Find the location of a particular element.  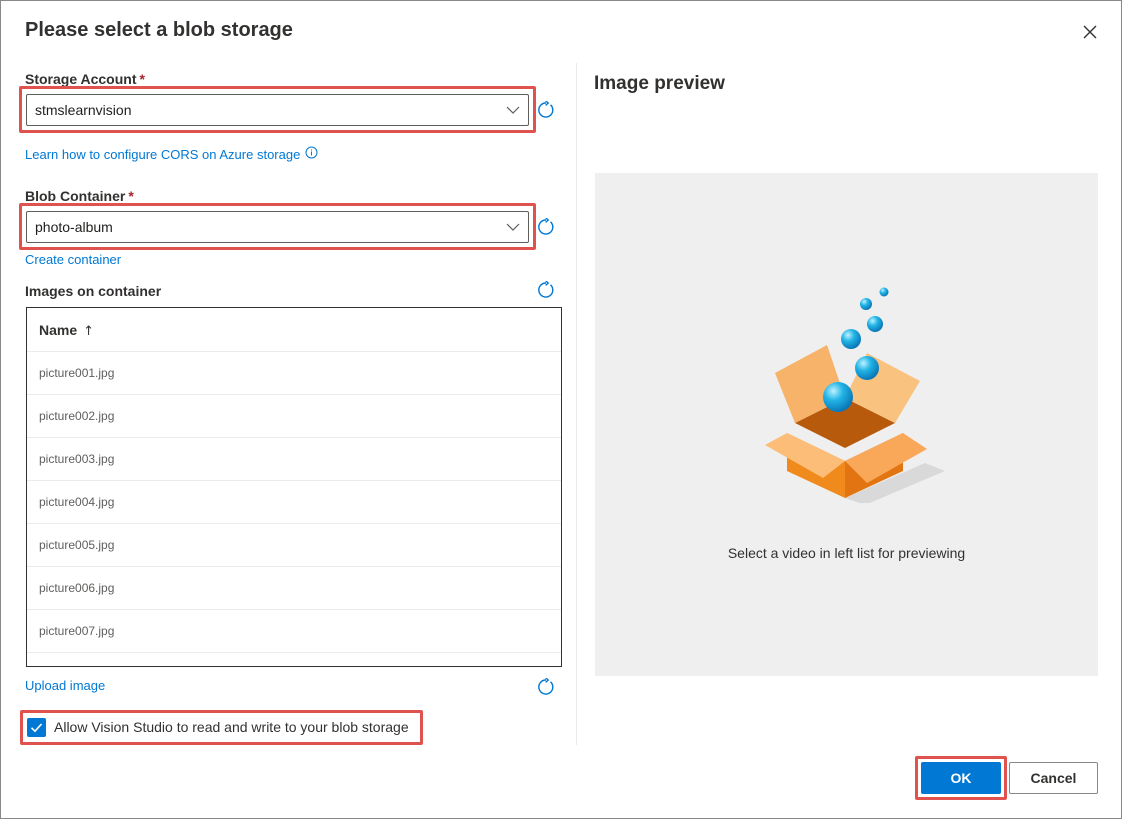

image-preview-title: Image preview is located at coordinates (659, 83).